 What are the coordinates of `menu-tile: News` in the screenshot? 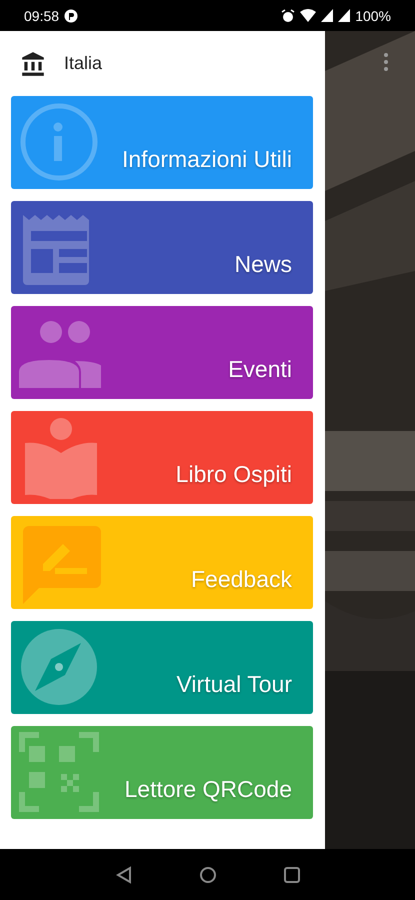 It's located at (162, 247).